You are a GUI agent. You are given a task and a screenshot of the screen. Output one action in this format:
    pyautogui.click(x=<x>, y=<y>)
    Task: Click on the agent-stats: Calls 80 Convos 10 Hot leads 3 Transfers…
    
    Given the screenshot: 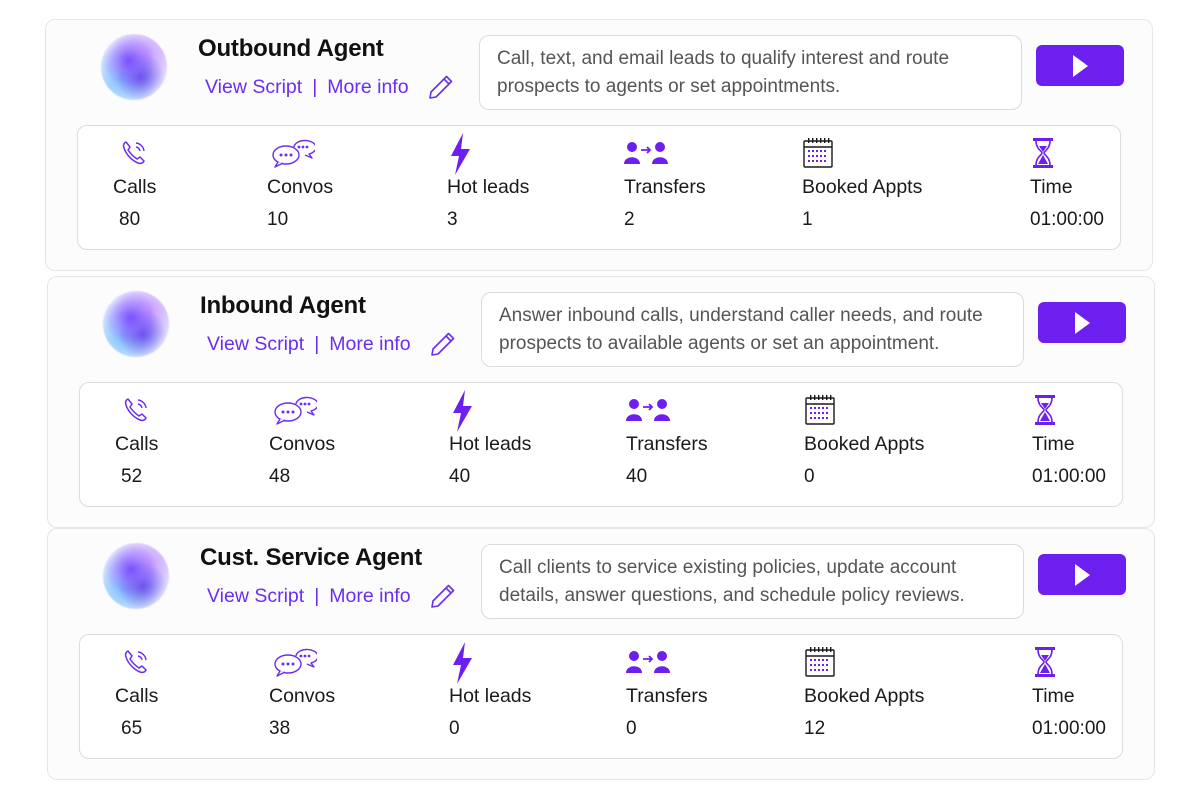 What is the action you would take?
    pyautogui.click(x=599, y=187)
    